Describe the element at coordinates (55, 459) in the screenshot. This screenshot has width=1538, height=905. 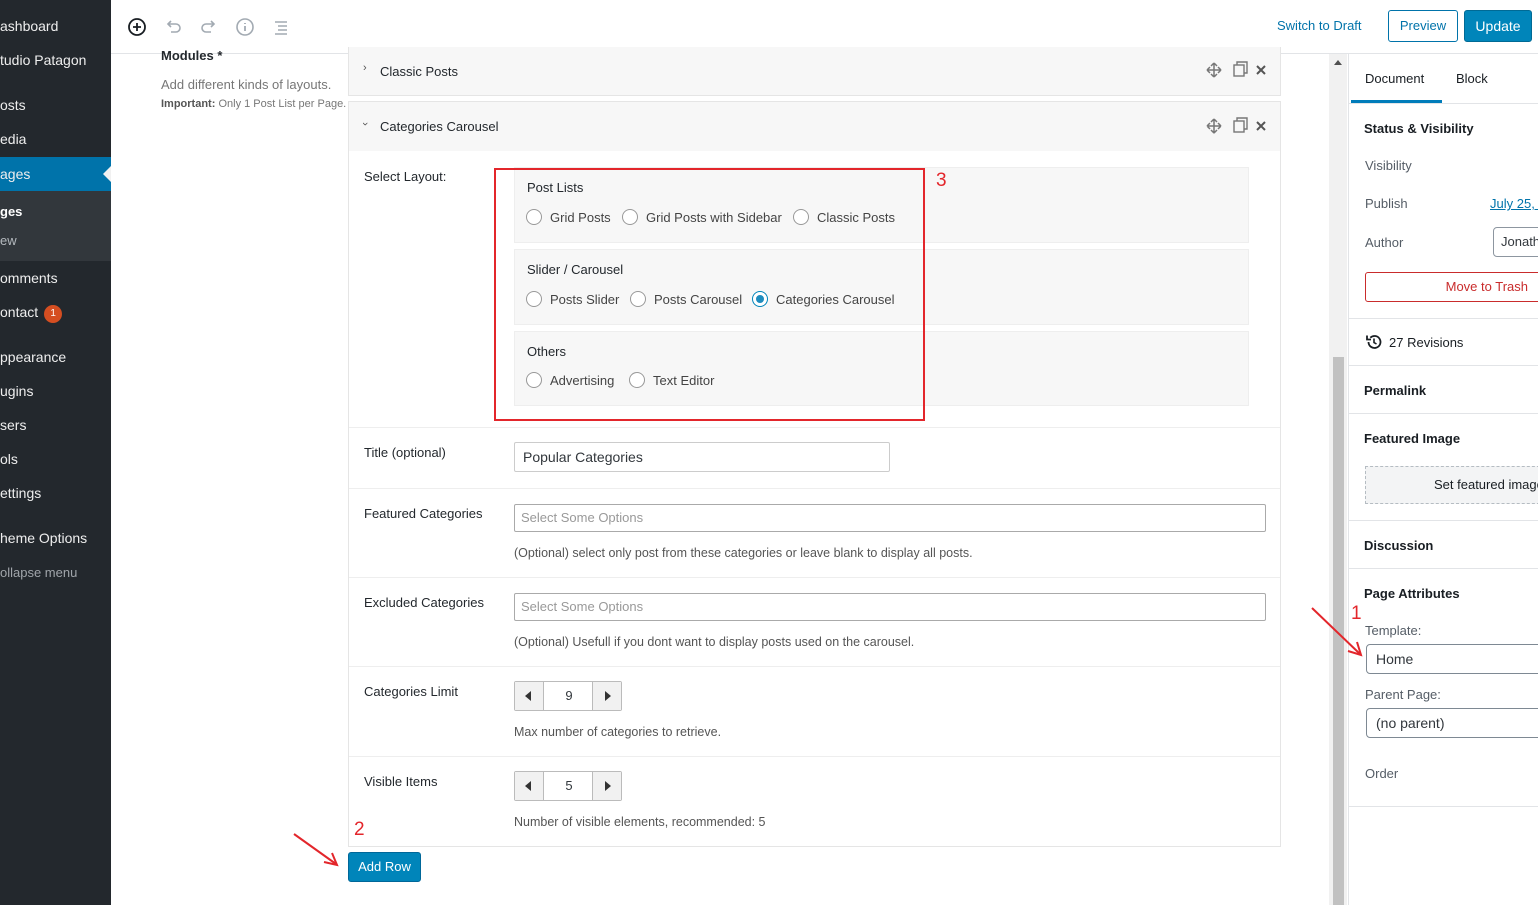
I see `admin-menu-tools: ols` at that location.